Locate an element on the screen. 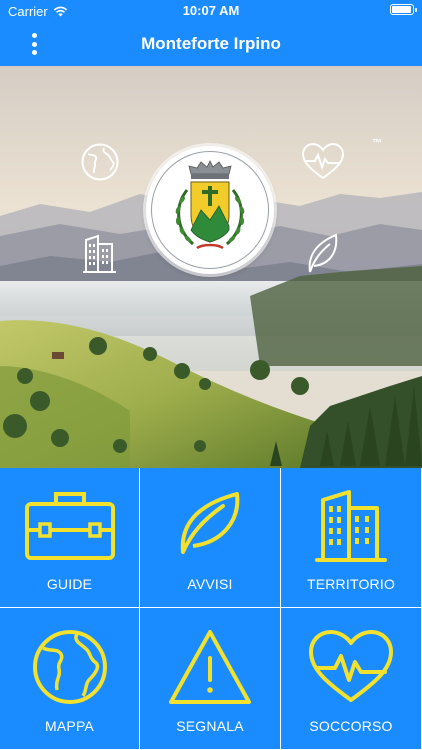 This screenshot has width=422, height=750. tile-avvisi: AVVISI is located at coordinates (210, 538).